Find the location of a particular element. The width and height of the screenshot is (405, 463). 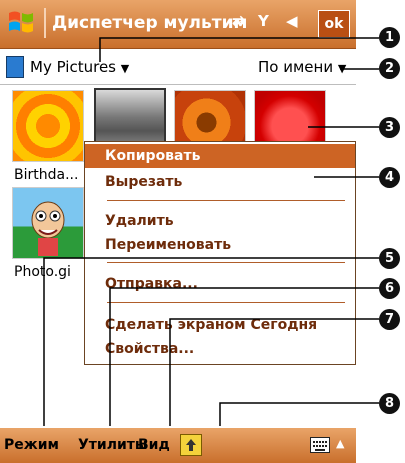

callout-2: 2 is located at coordinates (389, 68).